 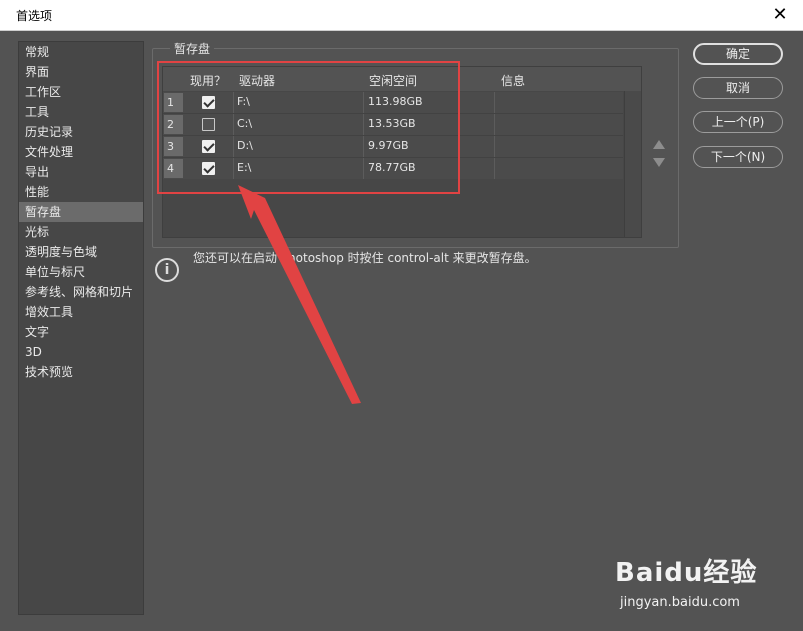 What do you see at coordinates (680, 602) in the screenshot?
I see `watermark-url: jingyan.baidu.com` at bounding box center [680, 602].